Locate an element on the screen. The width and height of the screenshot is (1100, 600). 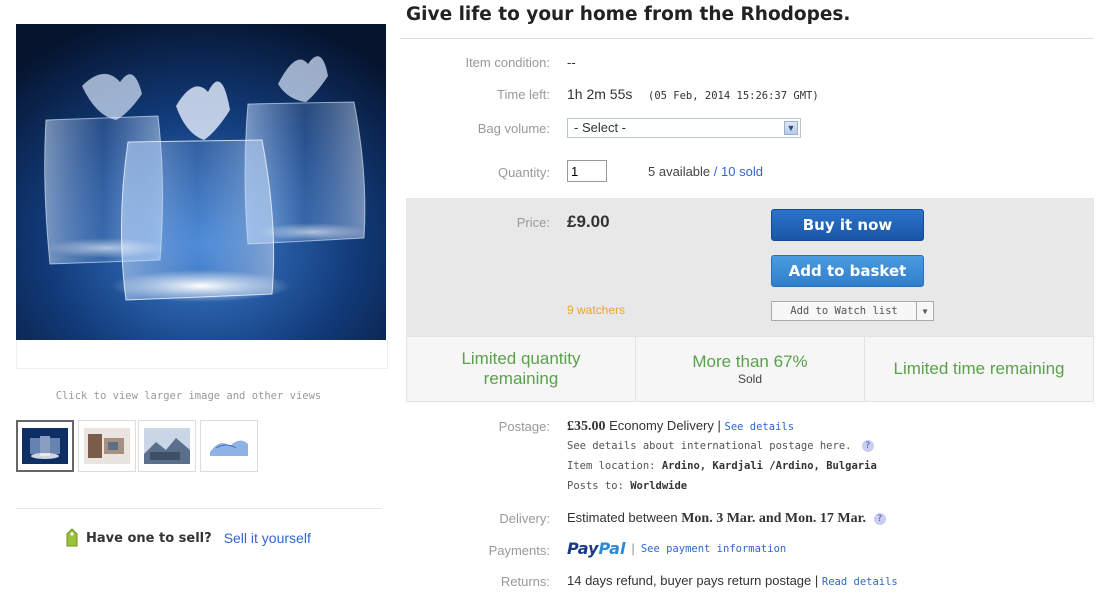
bag-volume-selected-value: - Select - is located at coordinates (600, 127).